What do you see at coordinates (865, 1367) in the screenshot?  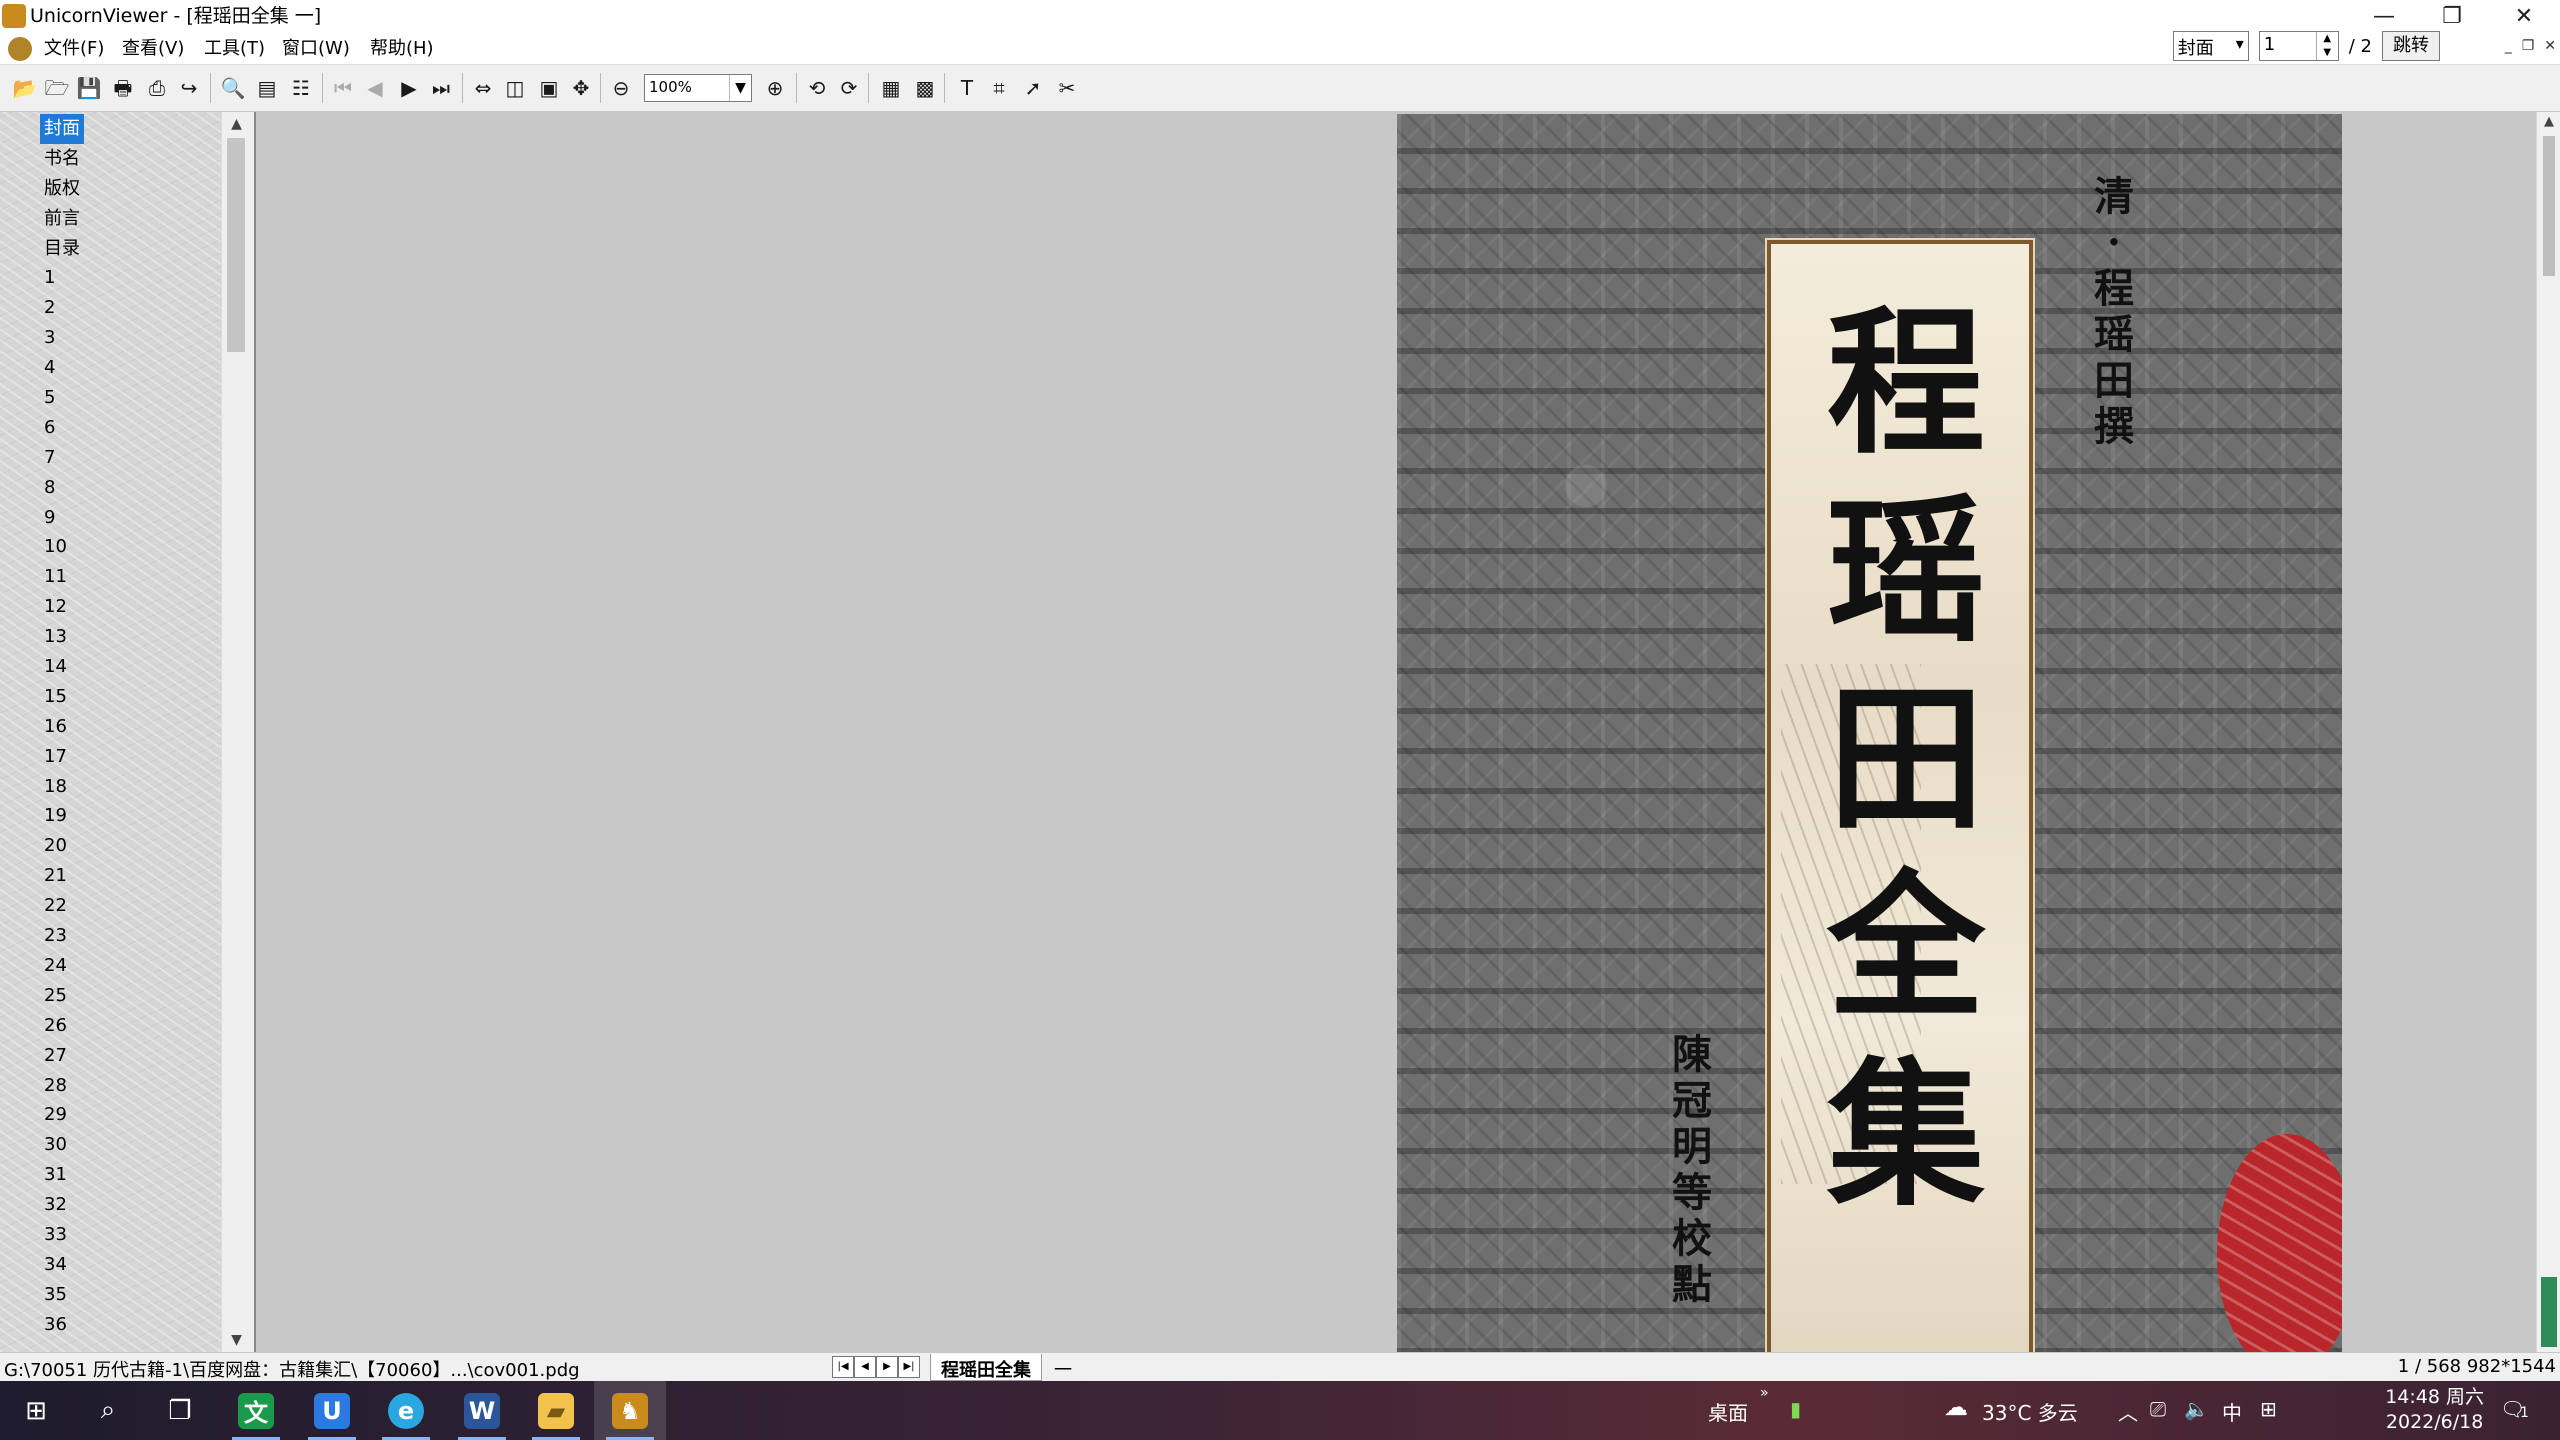 I see `tab-prev-icon: ◀` at bounding box center [865, 1367].